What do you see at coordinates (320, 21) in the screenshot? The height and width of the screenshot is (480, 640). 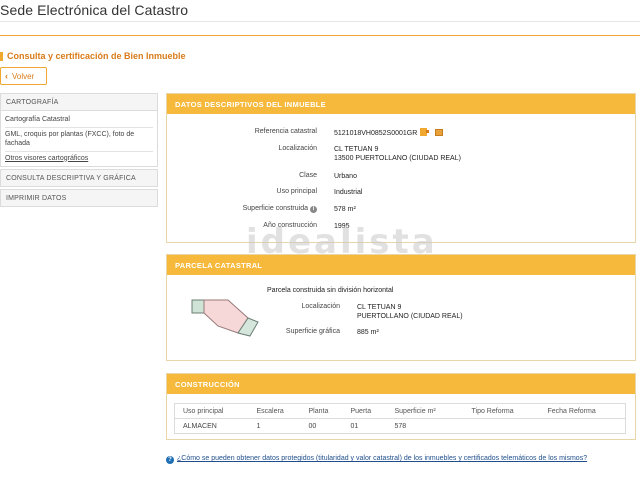 I see `header-divider` at bounding box center [320, 21].